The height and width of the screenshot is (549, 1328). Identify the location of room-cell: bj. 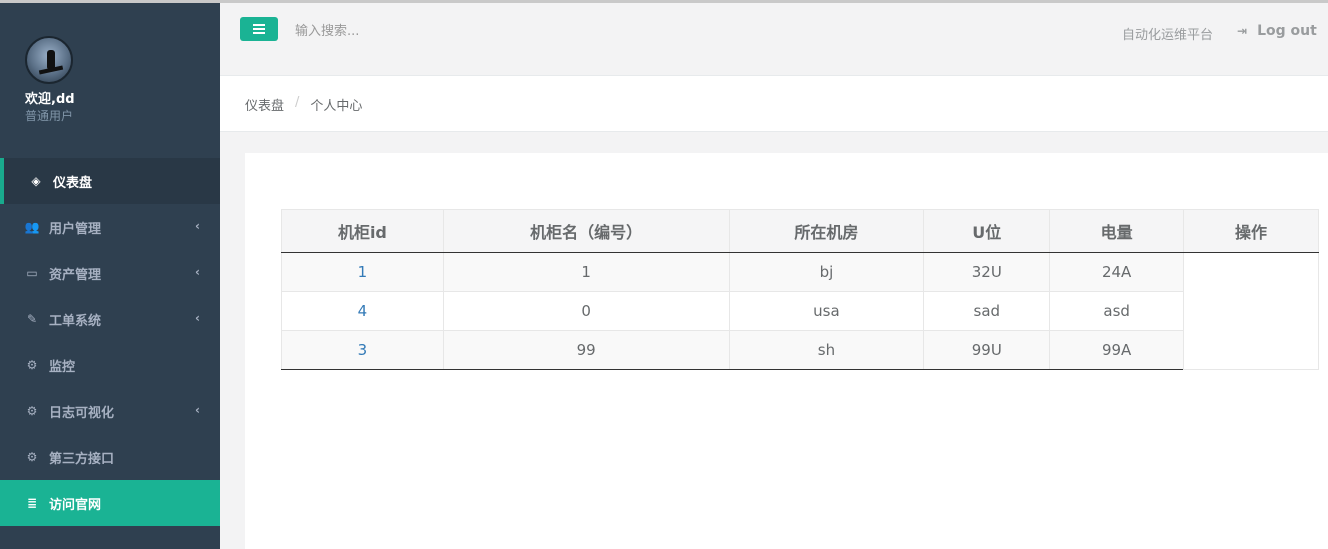
(826, 272).